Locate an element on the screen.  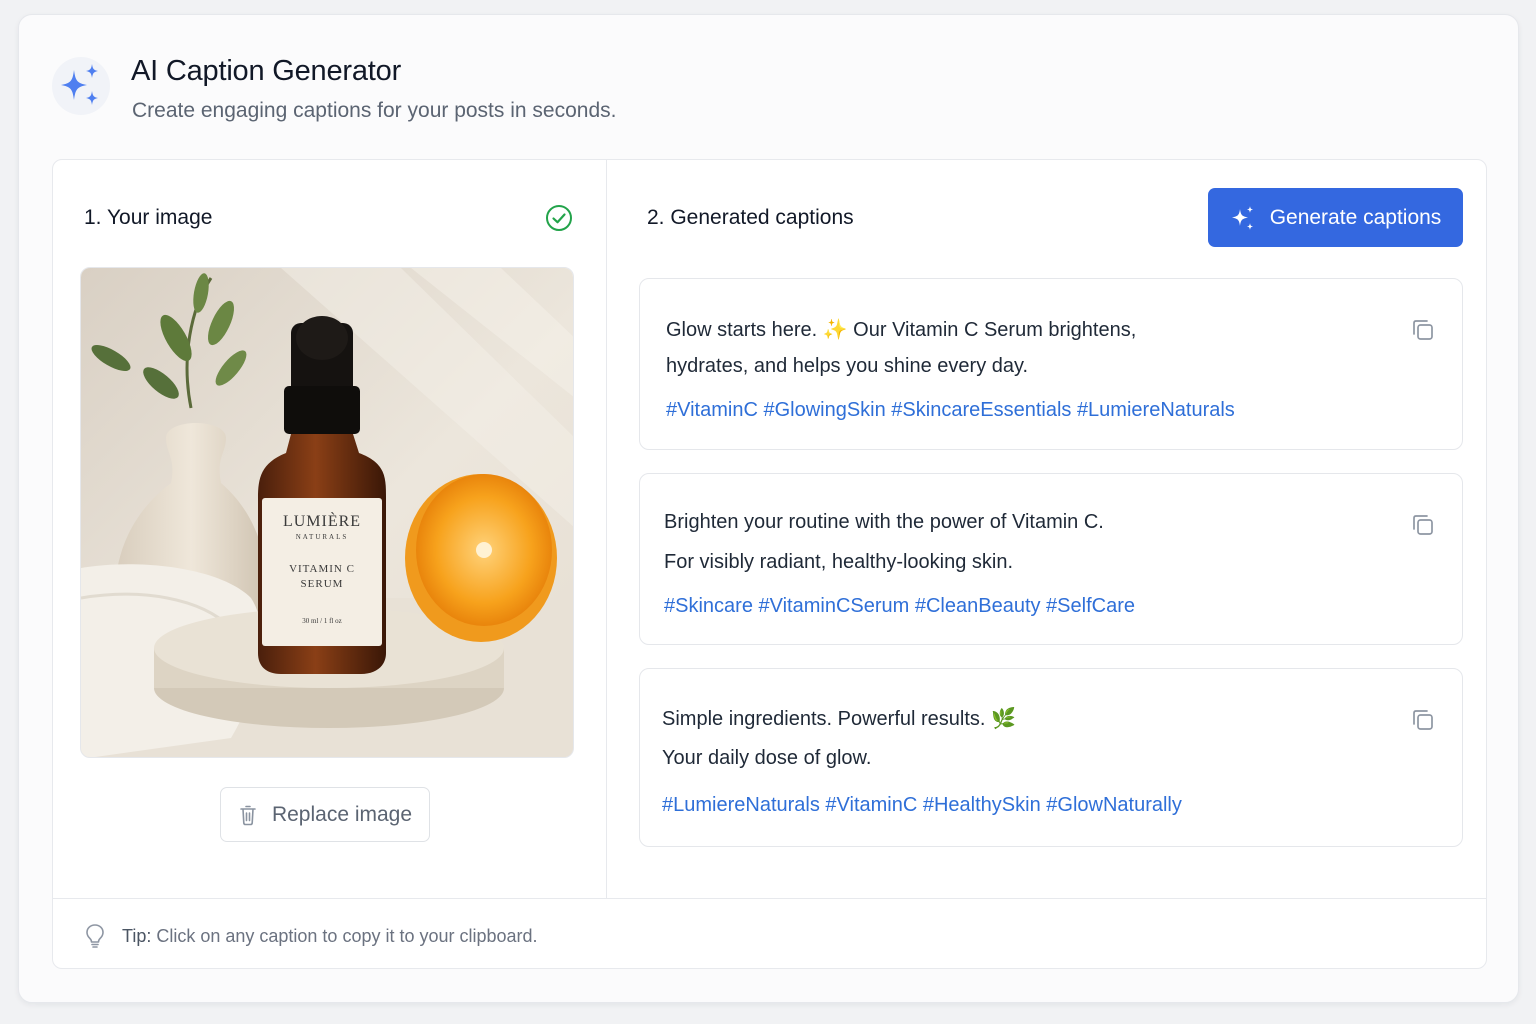
app-logo is located at coordinates (81, 86).